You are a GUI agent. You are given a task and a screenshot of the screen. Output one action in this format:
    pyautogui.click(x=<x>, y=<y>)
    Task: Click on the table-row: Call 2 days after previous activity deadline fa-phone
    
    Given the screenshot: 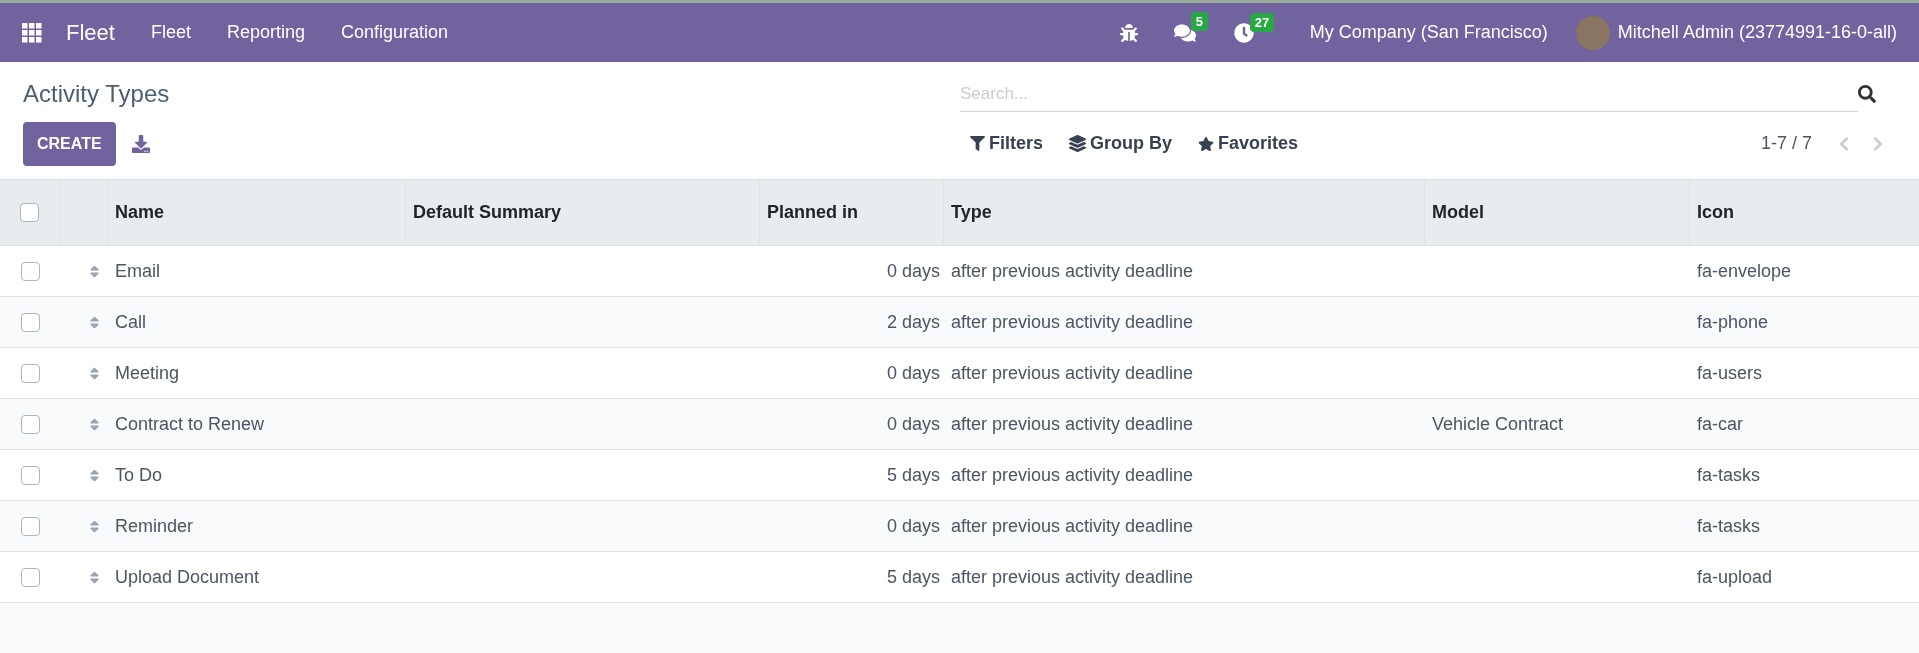 What is the action you would take?
    pyautogui.click(x=959, y=321)
    